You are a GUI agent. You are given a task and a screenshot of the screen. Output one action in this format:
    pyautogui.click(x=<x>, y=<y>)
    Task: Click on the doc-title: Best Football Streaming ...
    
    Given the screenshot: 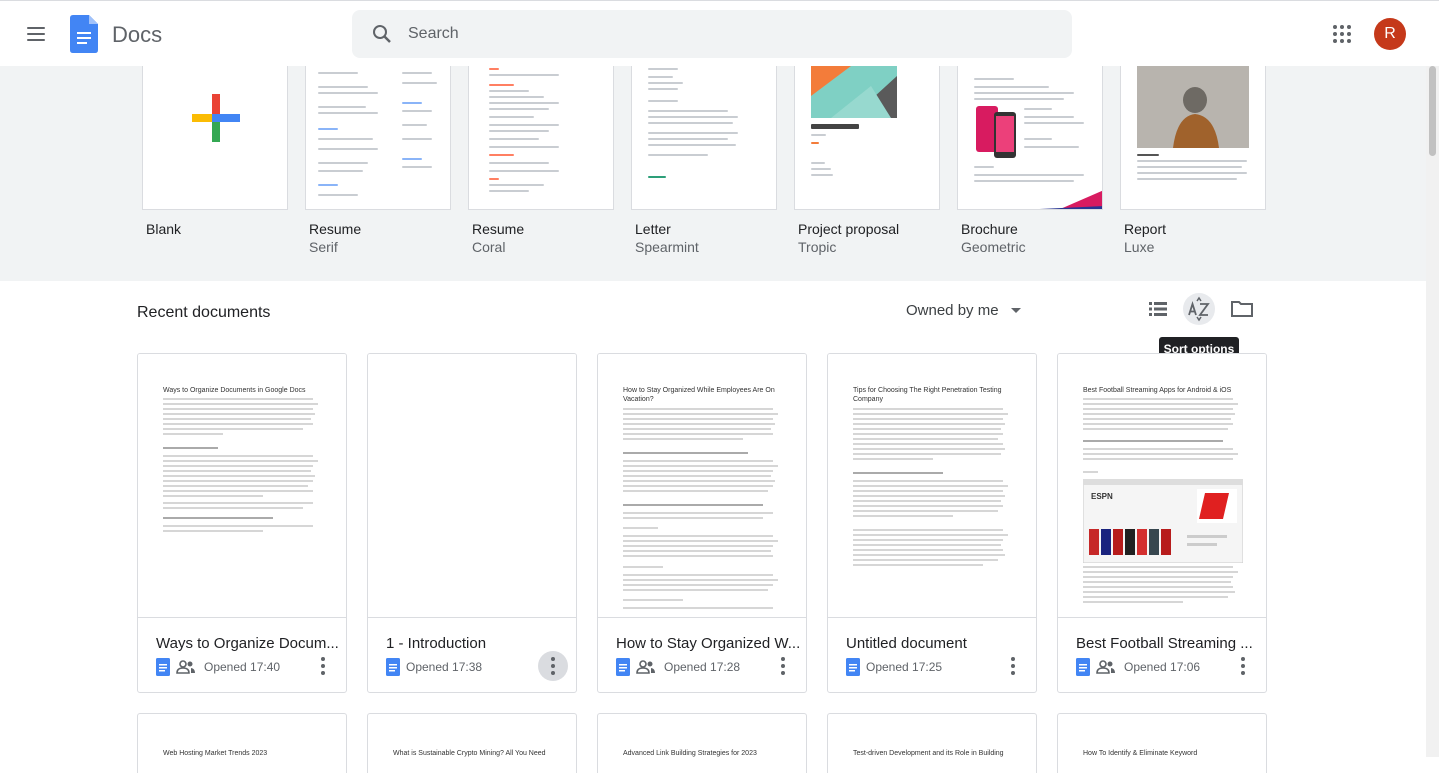 What is the action you would take?
    pyautogui.click(x=1164, y=643)
    